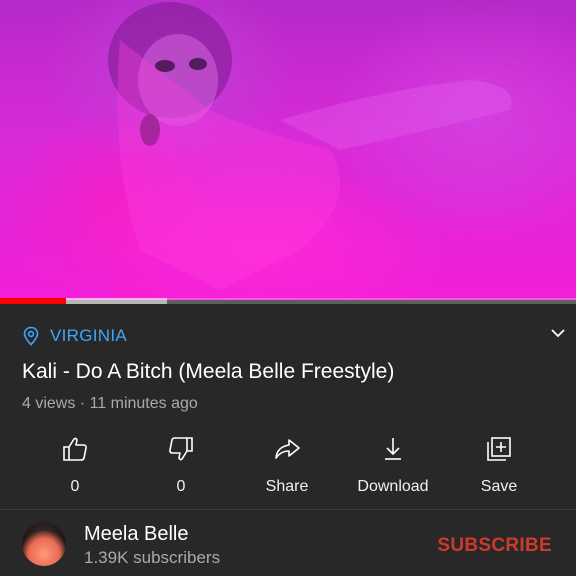 The width and height of the screenshot is (576, 576). Describe the element at coordinates (110, 403) in the screenshot. I see `video-meta: 4 views · 11 minutes ago` at that location.